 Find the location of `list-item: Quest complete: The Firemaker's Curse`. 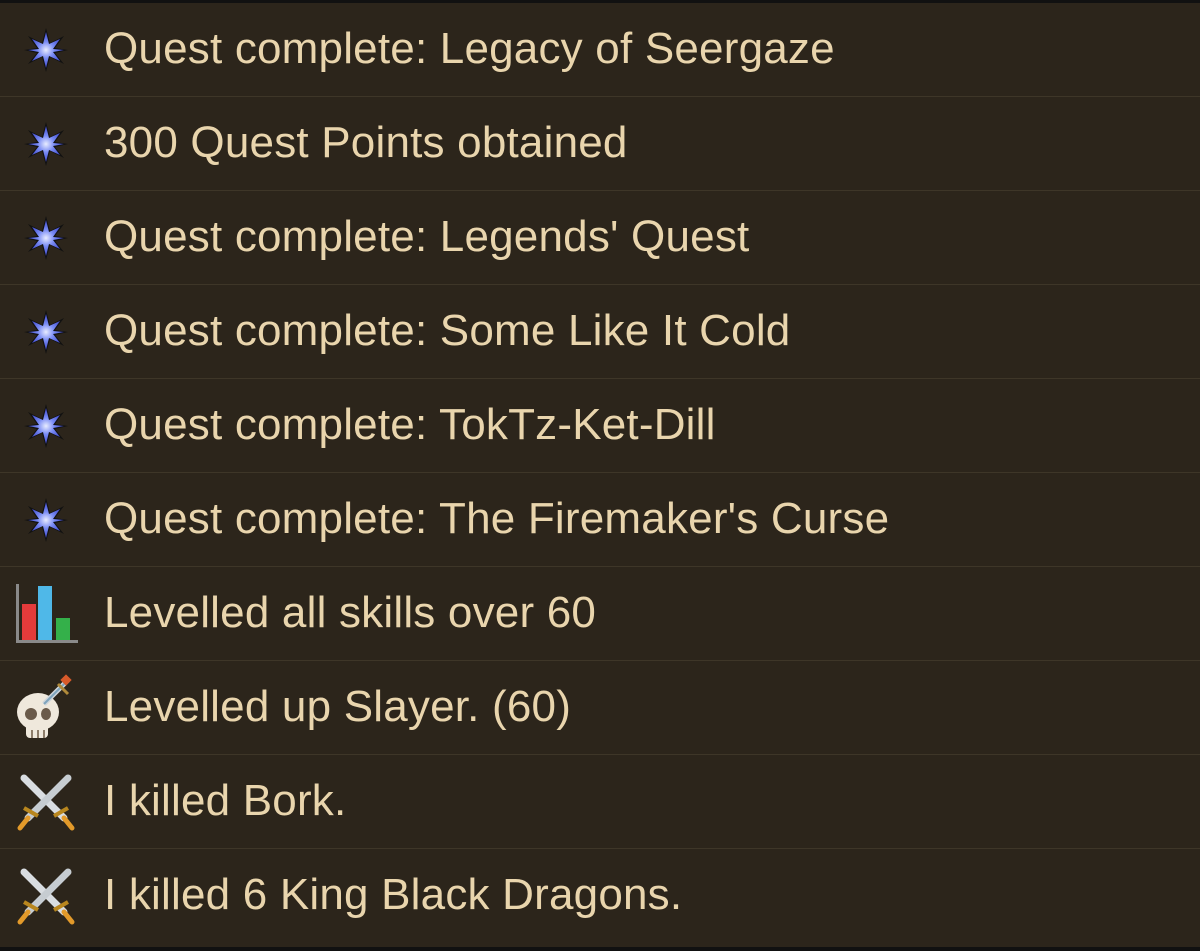

list-item: Quest complete: The Firemaker's Curse is located at coordinates (600, 520).